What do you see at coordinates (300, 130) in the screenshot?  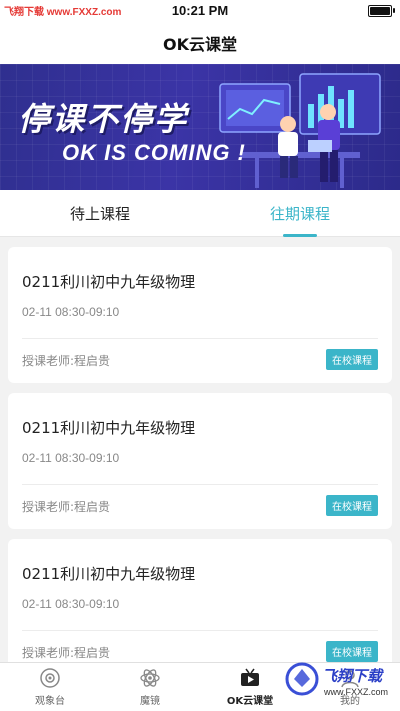 I see `banner-illustration` at bounding box center [300, 130].